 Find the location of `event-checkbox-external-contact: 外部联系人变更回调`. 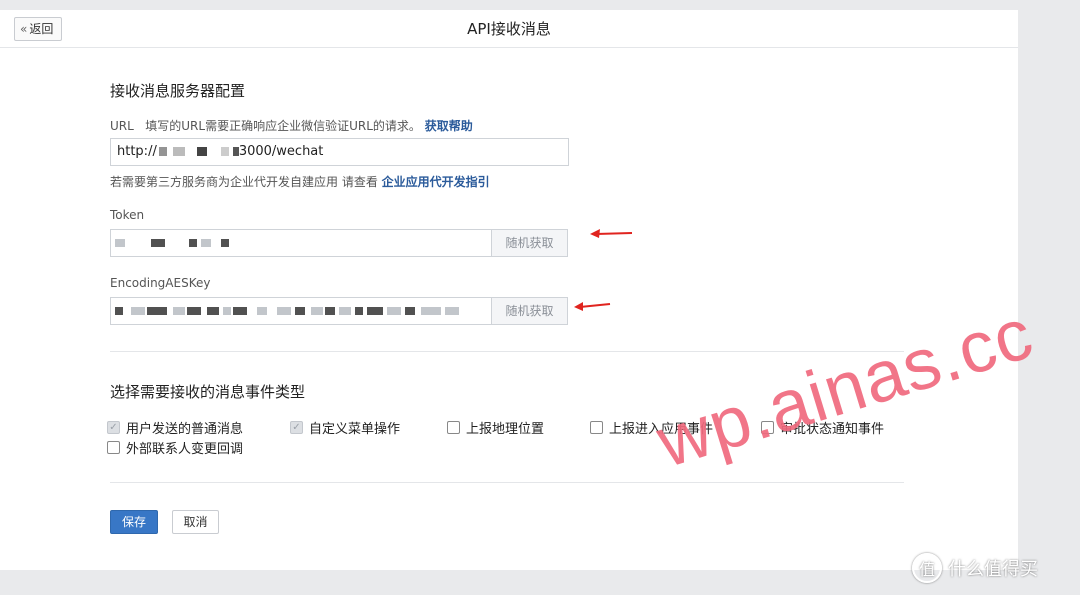

event-checkbox-external-contact: 外部联系人变更回调 is located at coordinates (175, 447).